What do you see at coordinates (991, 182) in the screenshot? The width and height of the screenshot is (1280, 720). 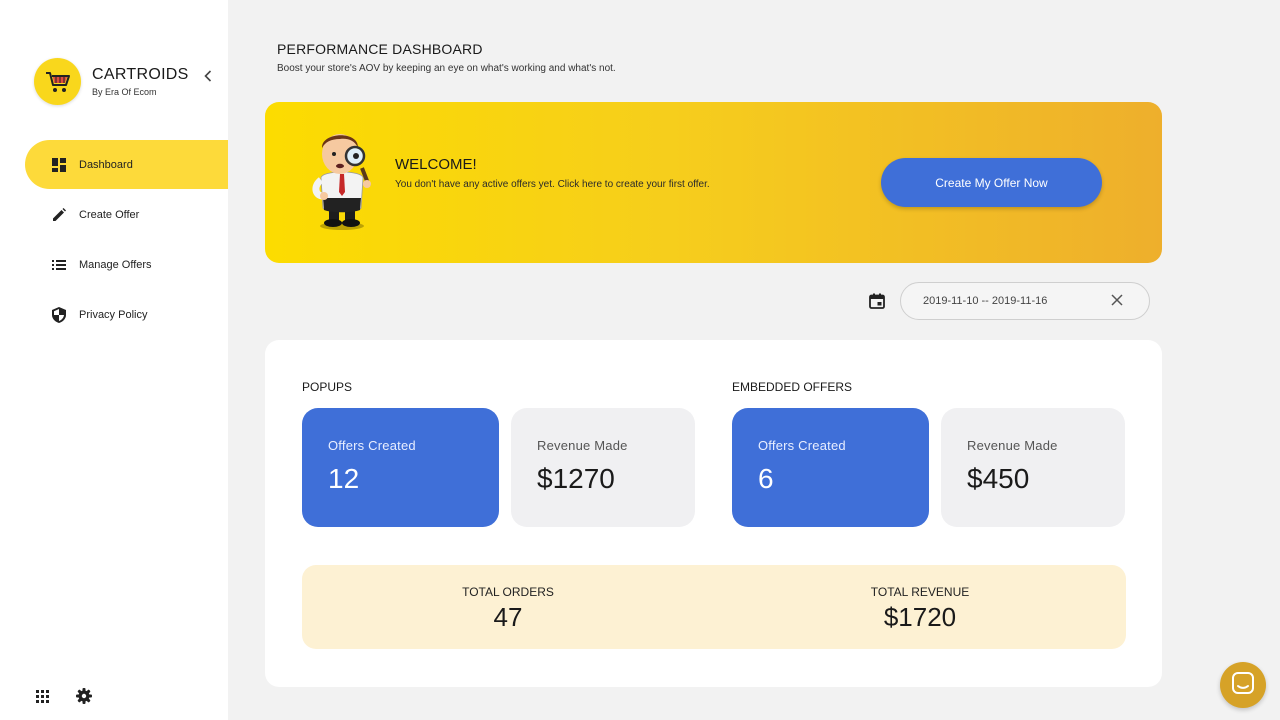 I see `create-offer-button: Create My Offer Now` at bounding box center [991, 182].